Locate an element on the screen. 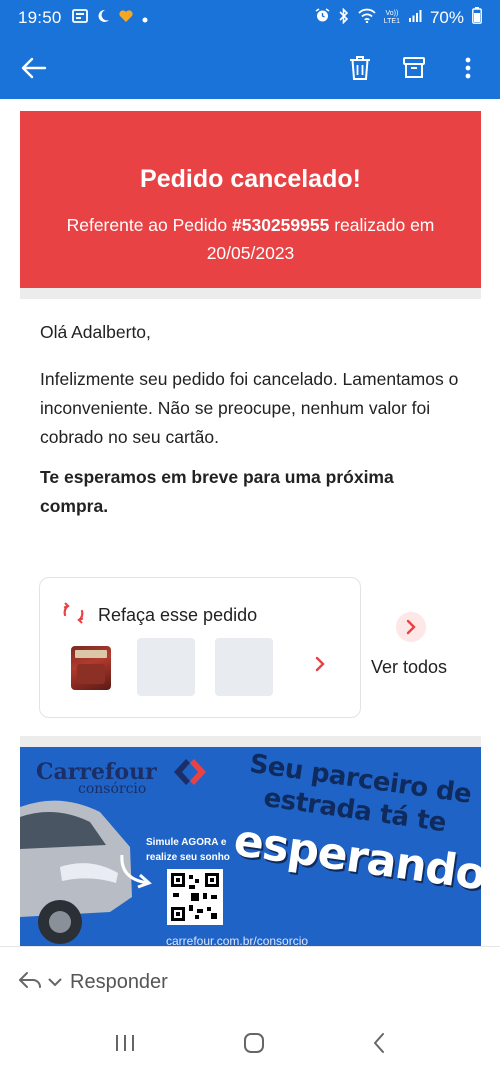  next-button is located at coordinates (411, 627).